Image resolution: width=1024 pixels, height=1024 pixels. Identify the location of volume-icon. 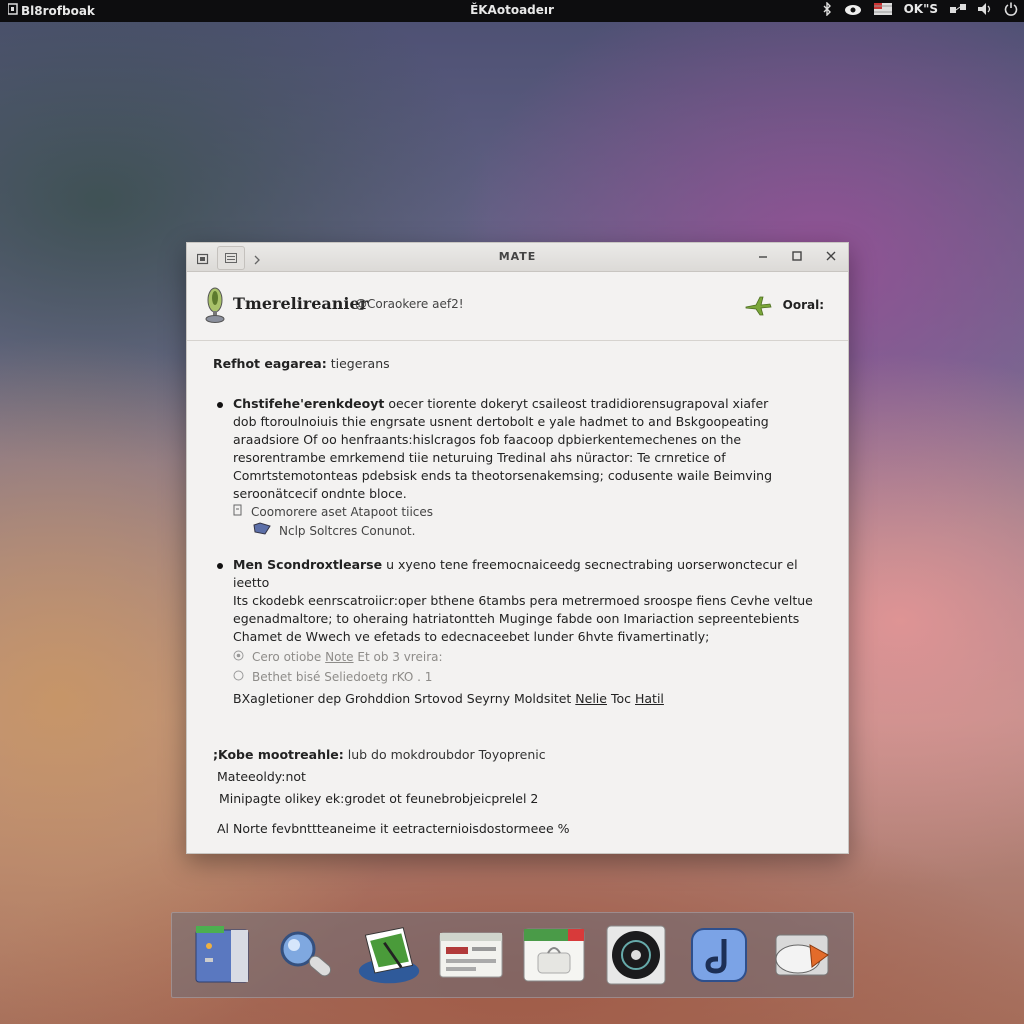
(985, 9).